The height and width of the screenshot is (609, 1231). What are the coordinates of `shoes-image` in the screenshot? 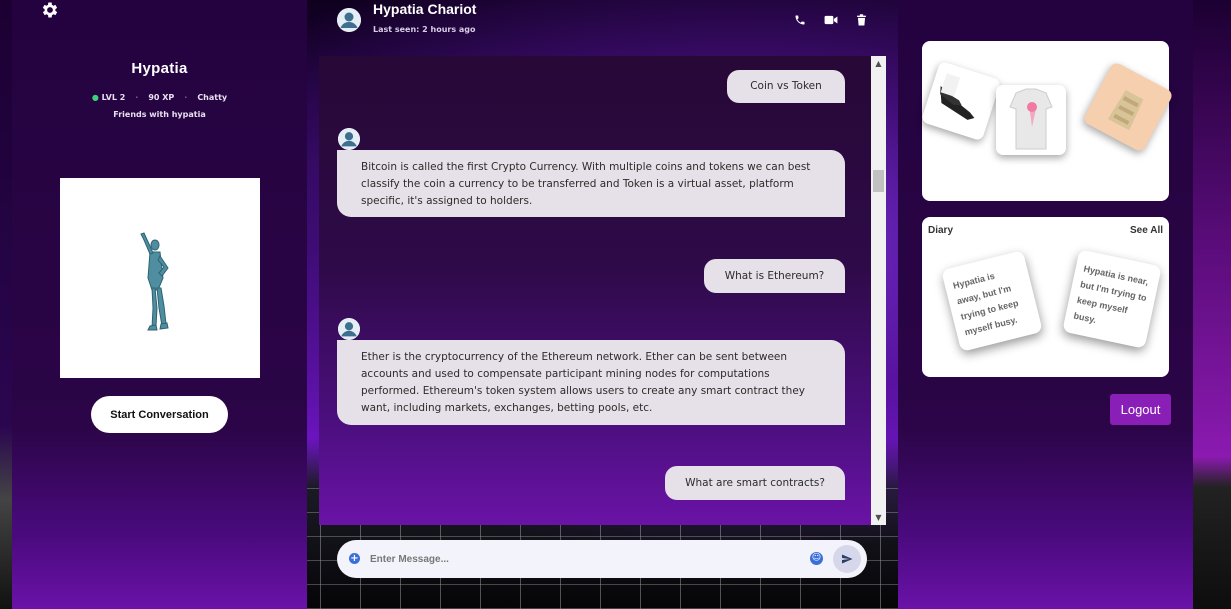 It's located at (957, 96).